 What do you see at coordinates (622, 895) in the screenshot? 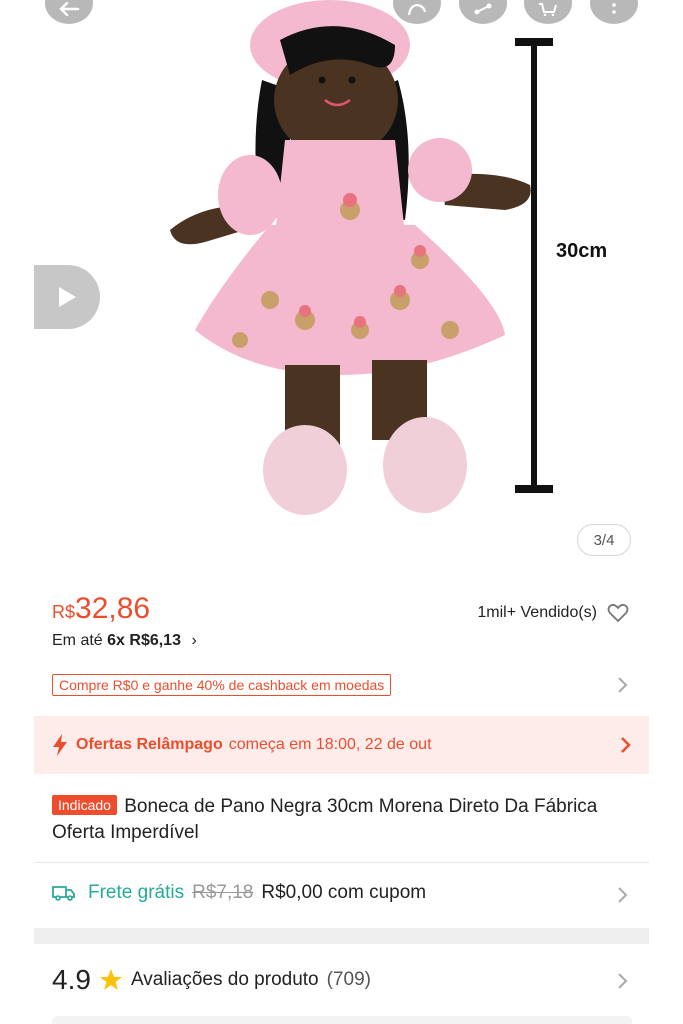
I see `shipping-chevron-icon` at bounding box center [622, 895].